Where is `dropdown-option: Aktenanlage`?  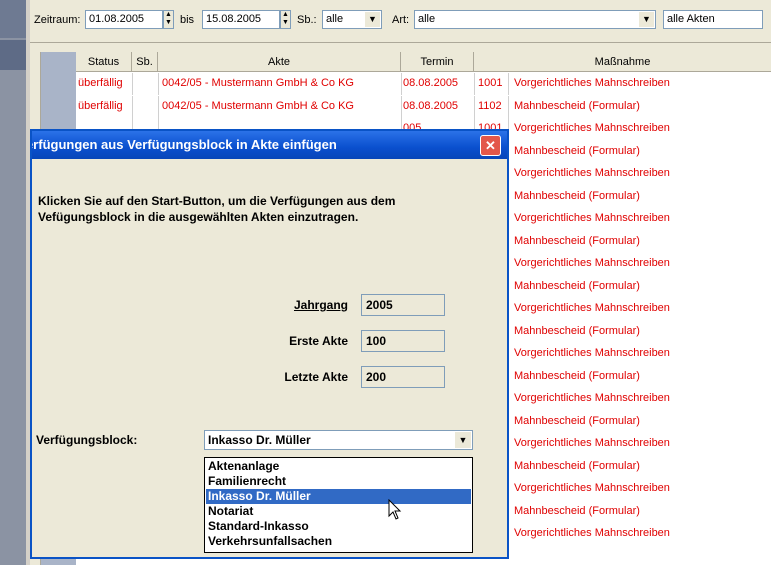
dropdown-option: Aktenanlage is located at coordinates (338, 466).